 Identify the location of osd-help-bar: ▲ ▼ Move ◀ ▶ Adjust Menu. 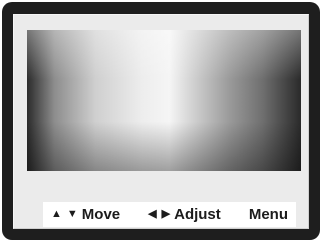
(169, 214).